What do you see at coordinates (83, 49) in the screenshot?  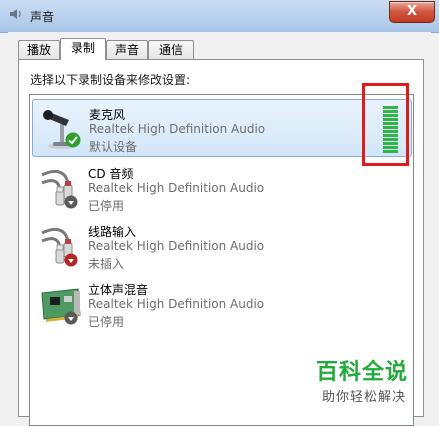 I see `tab-recording: 录制` at bounding box center [83, 49].